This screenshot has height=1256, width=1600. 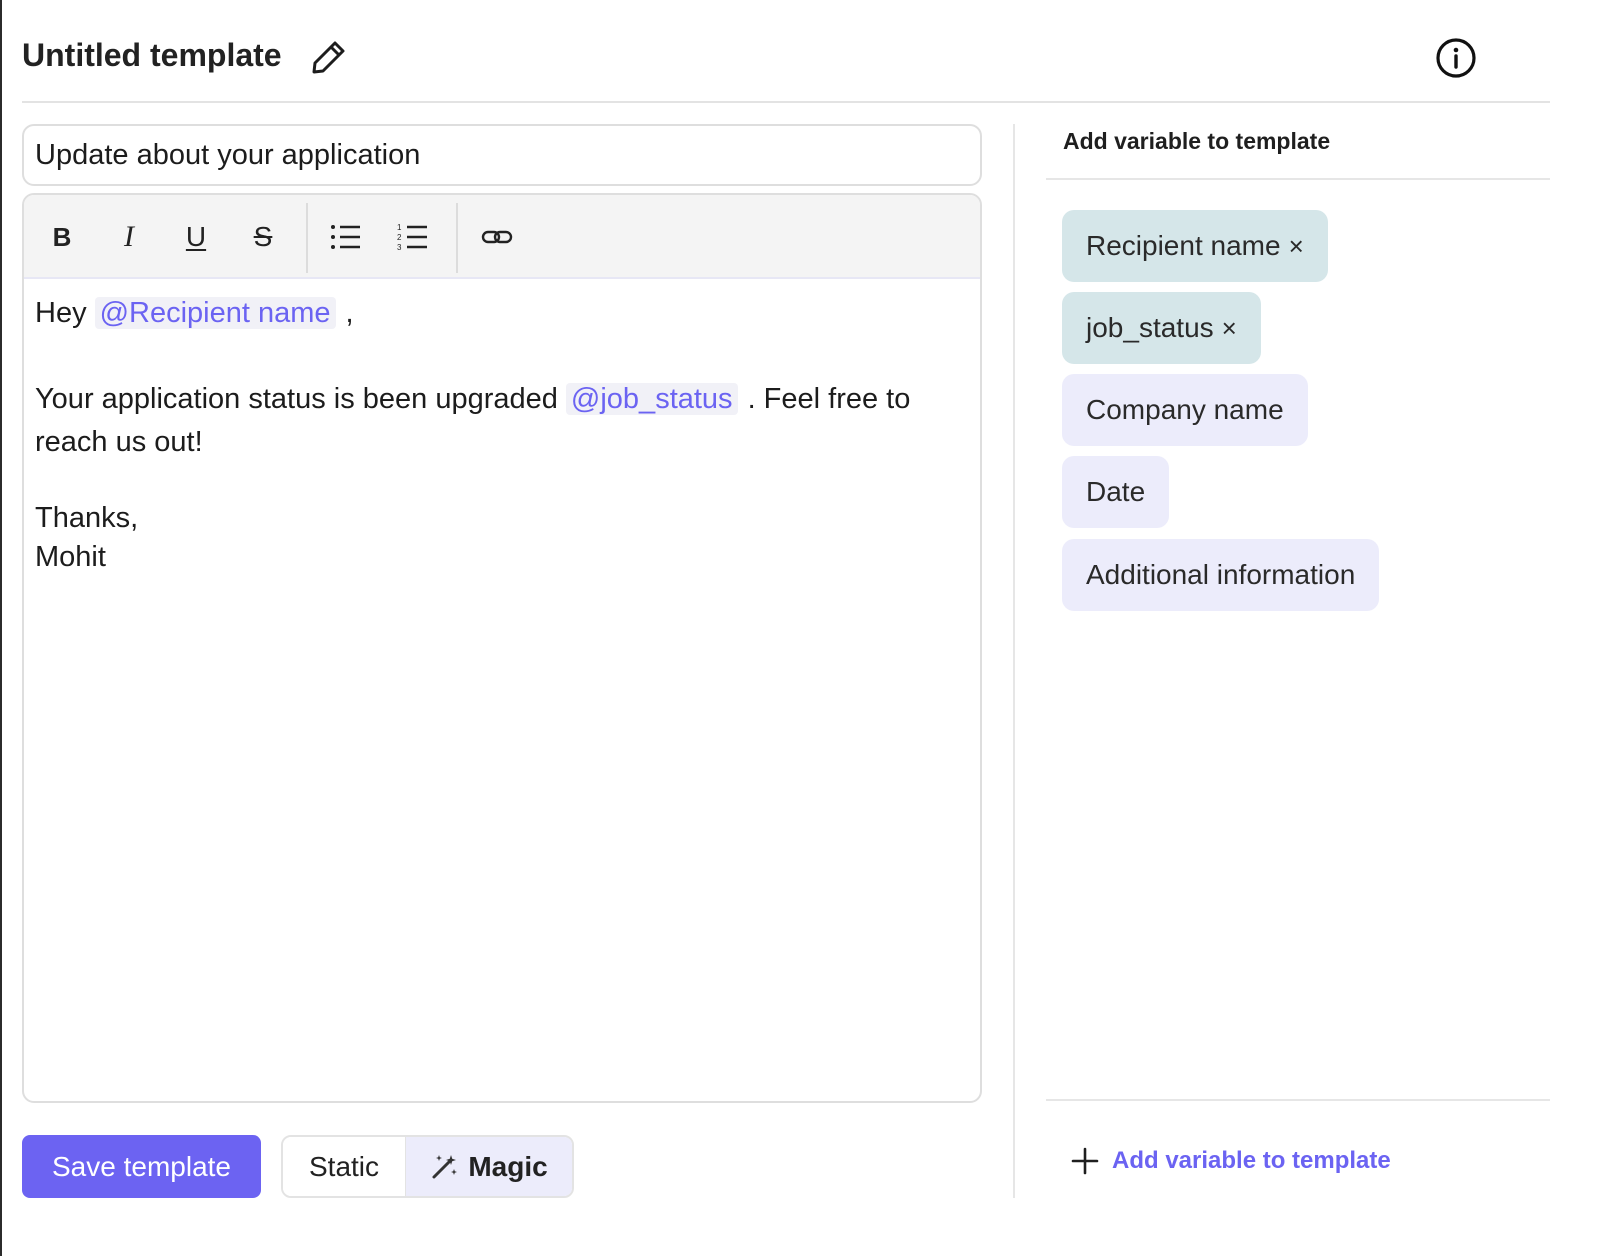 What do you see at coordinates (500, 313) in the screenshot?
I see `greeting-line: Hey @Recipient name,` at bounding box center [500, 313].